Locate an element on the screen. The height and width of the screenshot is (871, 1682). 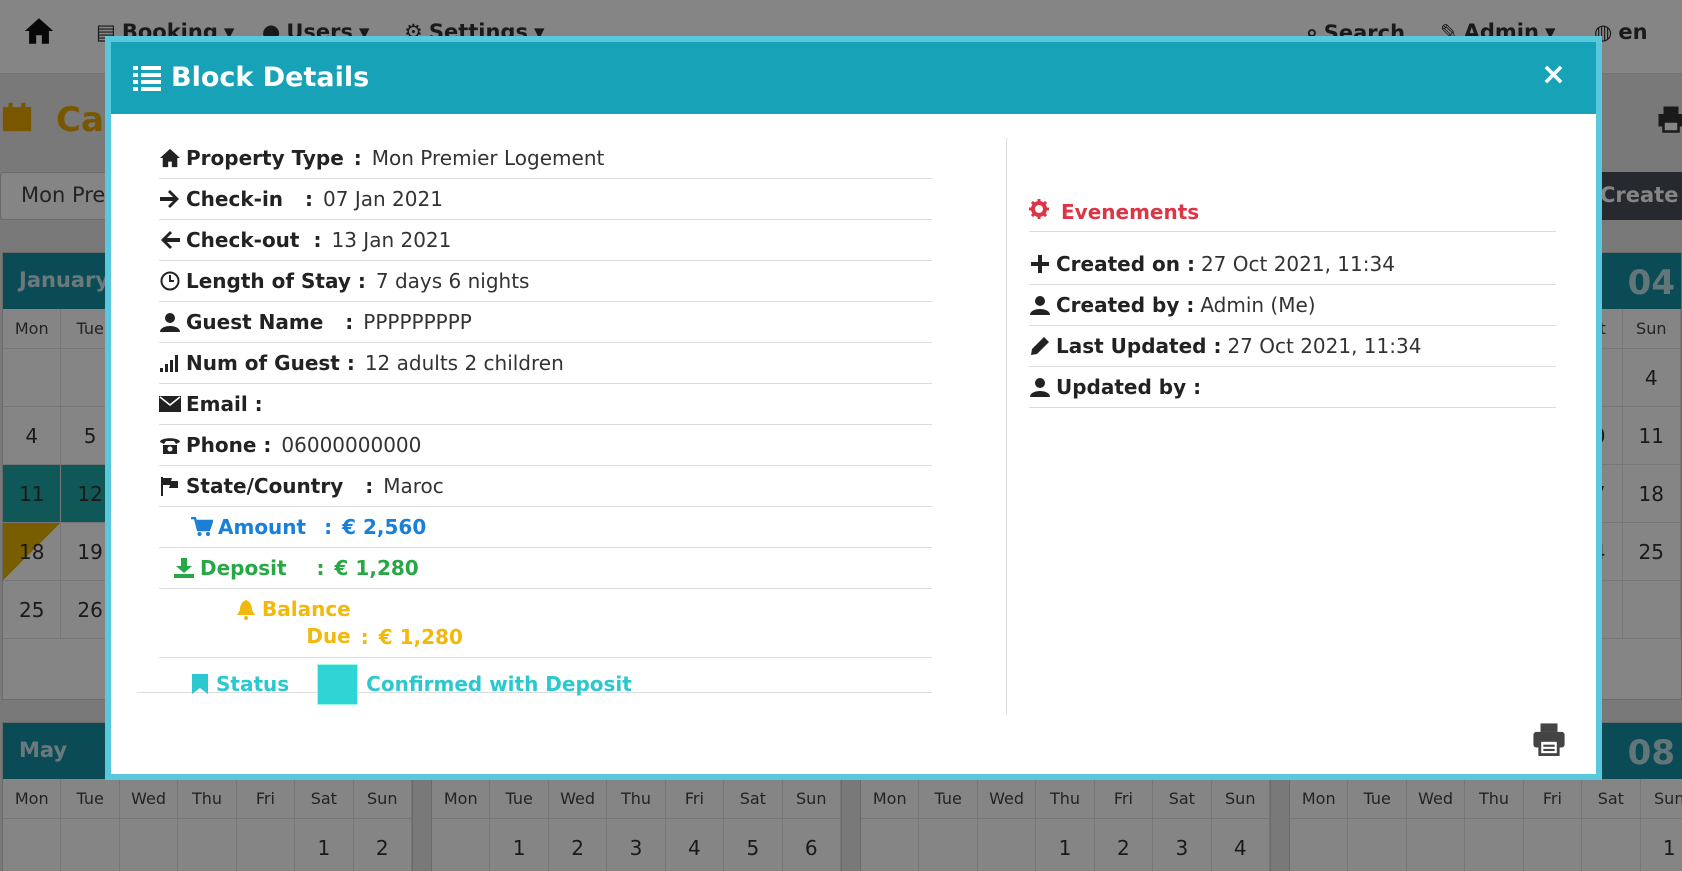
event-label: Created by : is located at coordinates (1125, 305).